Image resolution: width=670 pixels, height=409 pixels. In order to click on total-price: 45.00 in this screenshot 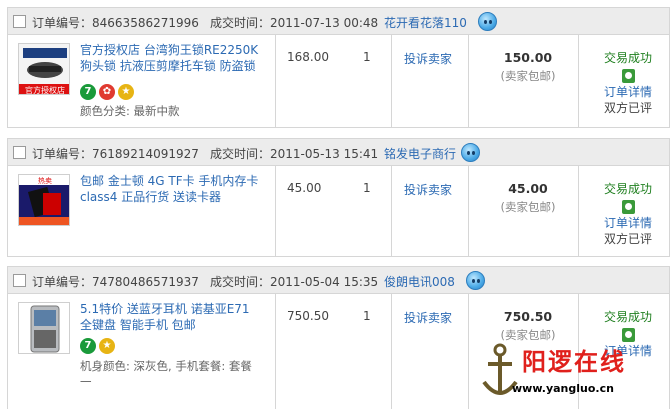, I will do `click(528, 188)`.